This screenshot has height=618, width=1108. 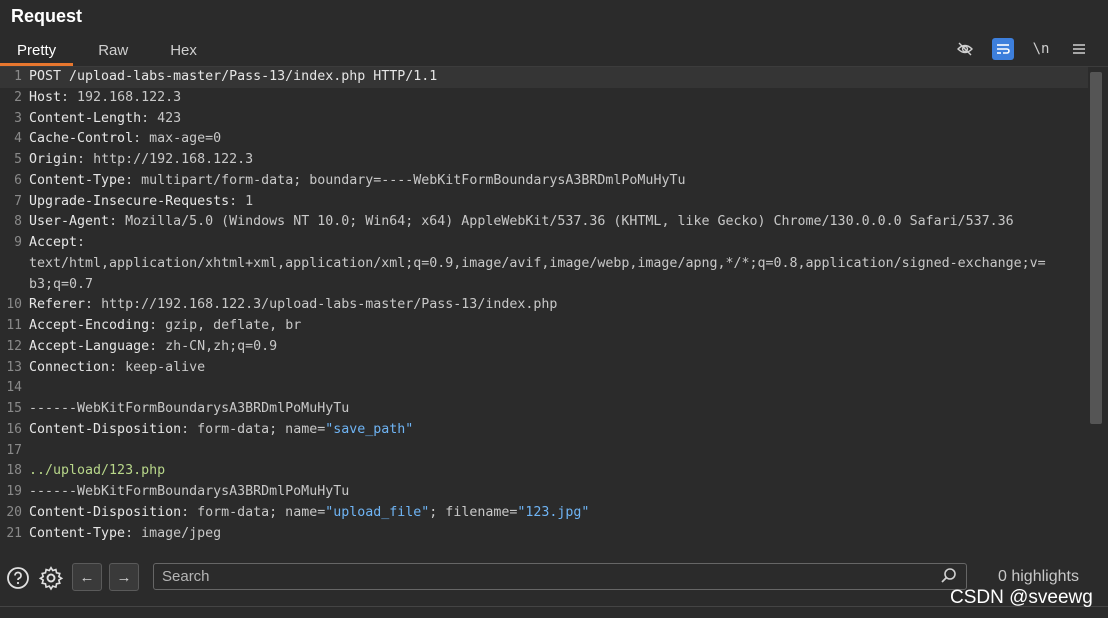 What do you see at coordinates (173, 159) in the screenshot?
I see `header-value: http://192.168.122.3` at bounding box center [173, 159].